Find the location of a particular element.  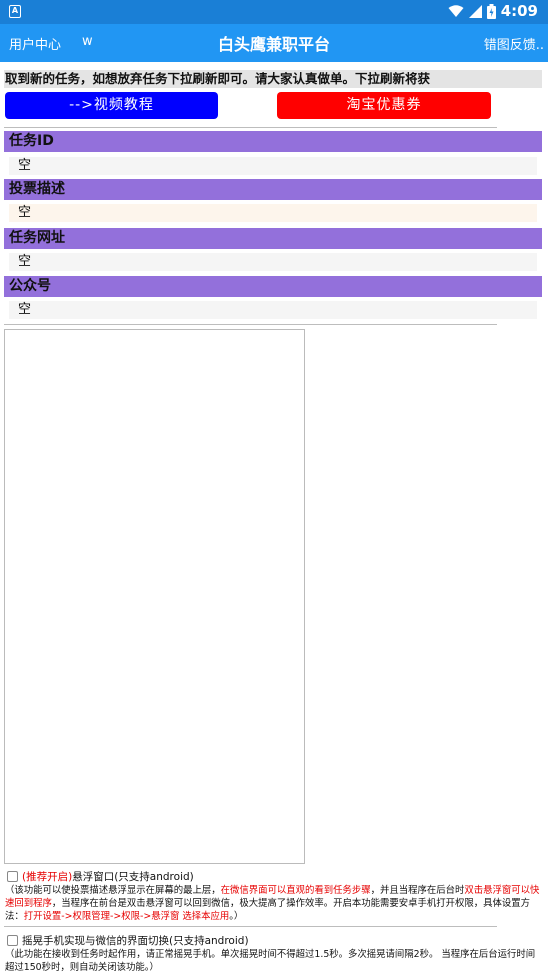

official-account-value: 空 is located at coordinates (273, 310).